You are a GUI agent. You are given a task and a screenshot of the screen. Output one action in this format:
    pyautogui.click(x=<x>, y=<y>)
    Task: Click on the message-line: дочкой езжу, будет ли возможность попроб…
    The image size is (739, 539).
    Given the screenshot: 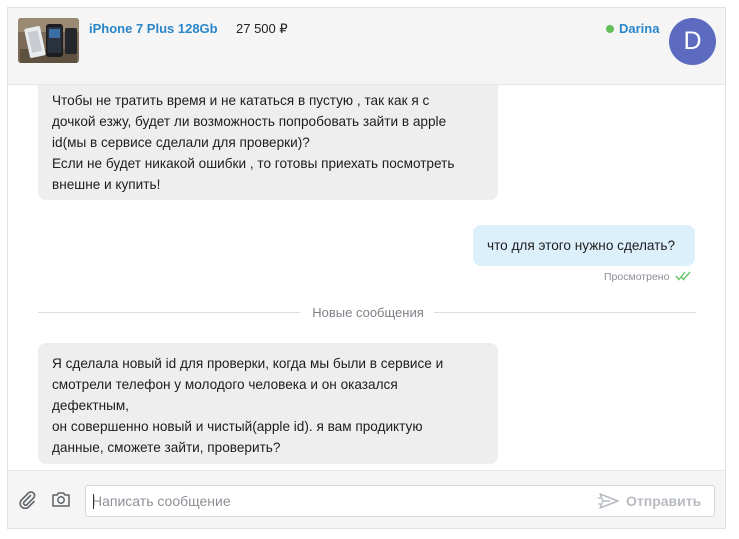 What is the action you would take?
    pyautogui.click(x=249, y=121)
    